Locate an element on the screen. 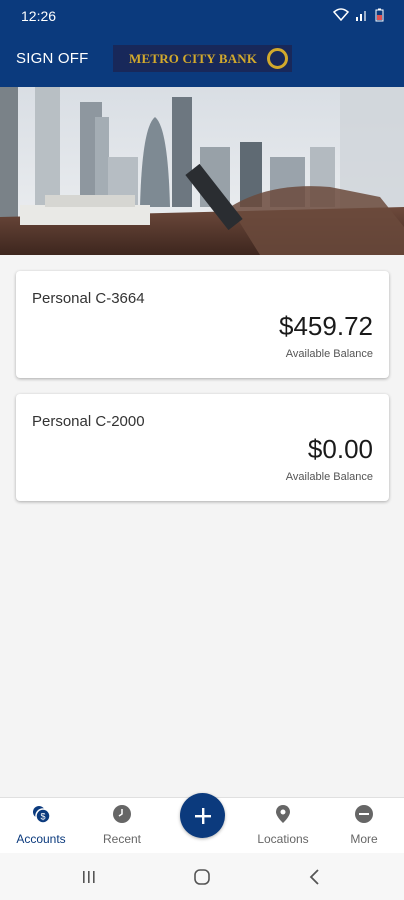  system-nav-bar is located at coordinates (202, 876).